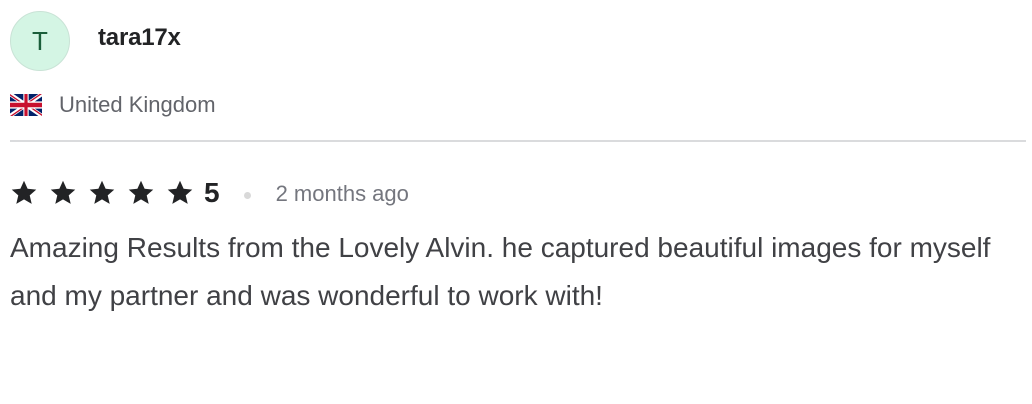  Describe the element at coordinates (342, 193) in the screenshot. I see `review-date: 2 months ago` at that location.